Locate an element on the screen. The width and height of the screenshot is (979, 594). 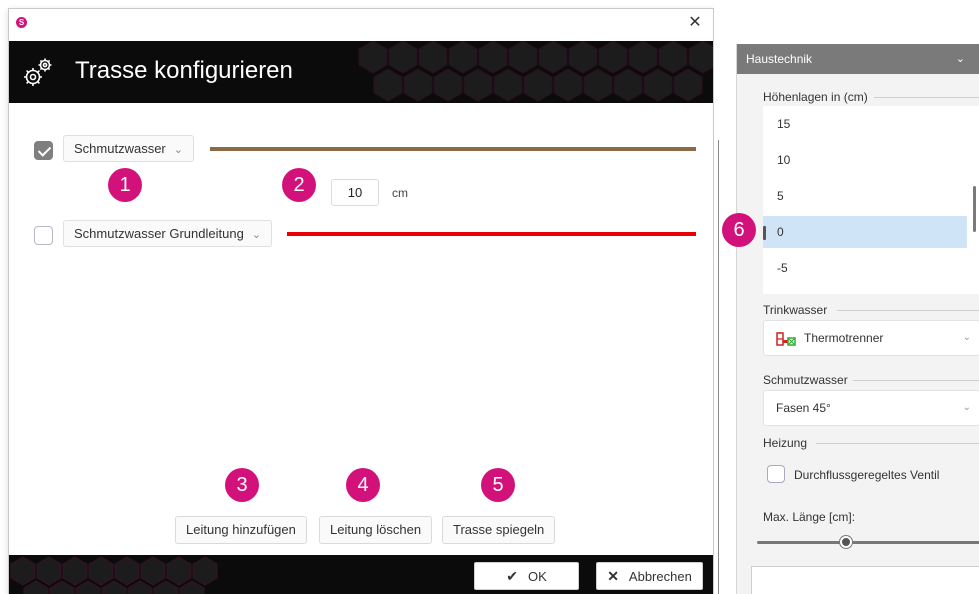
row-2-pipe-type-dropdown: Schmutzwasser Grundleitung ⌄ is located at coordinates (168, 233).